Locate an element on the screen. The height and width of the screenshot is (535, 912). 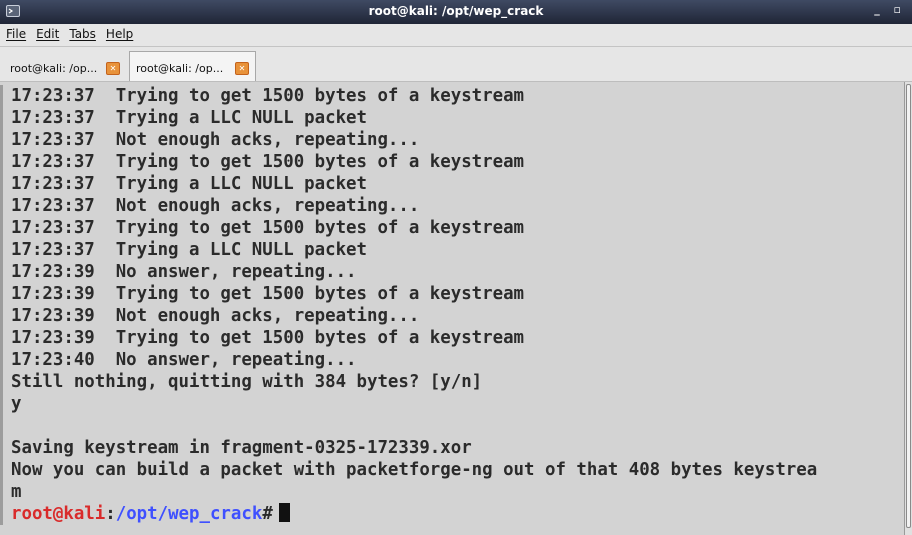
prompt-symbol: # is located at coordinates (267, 514).